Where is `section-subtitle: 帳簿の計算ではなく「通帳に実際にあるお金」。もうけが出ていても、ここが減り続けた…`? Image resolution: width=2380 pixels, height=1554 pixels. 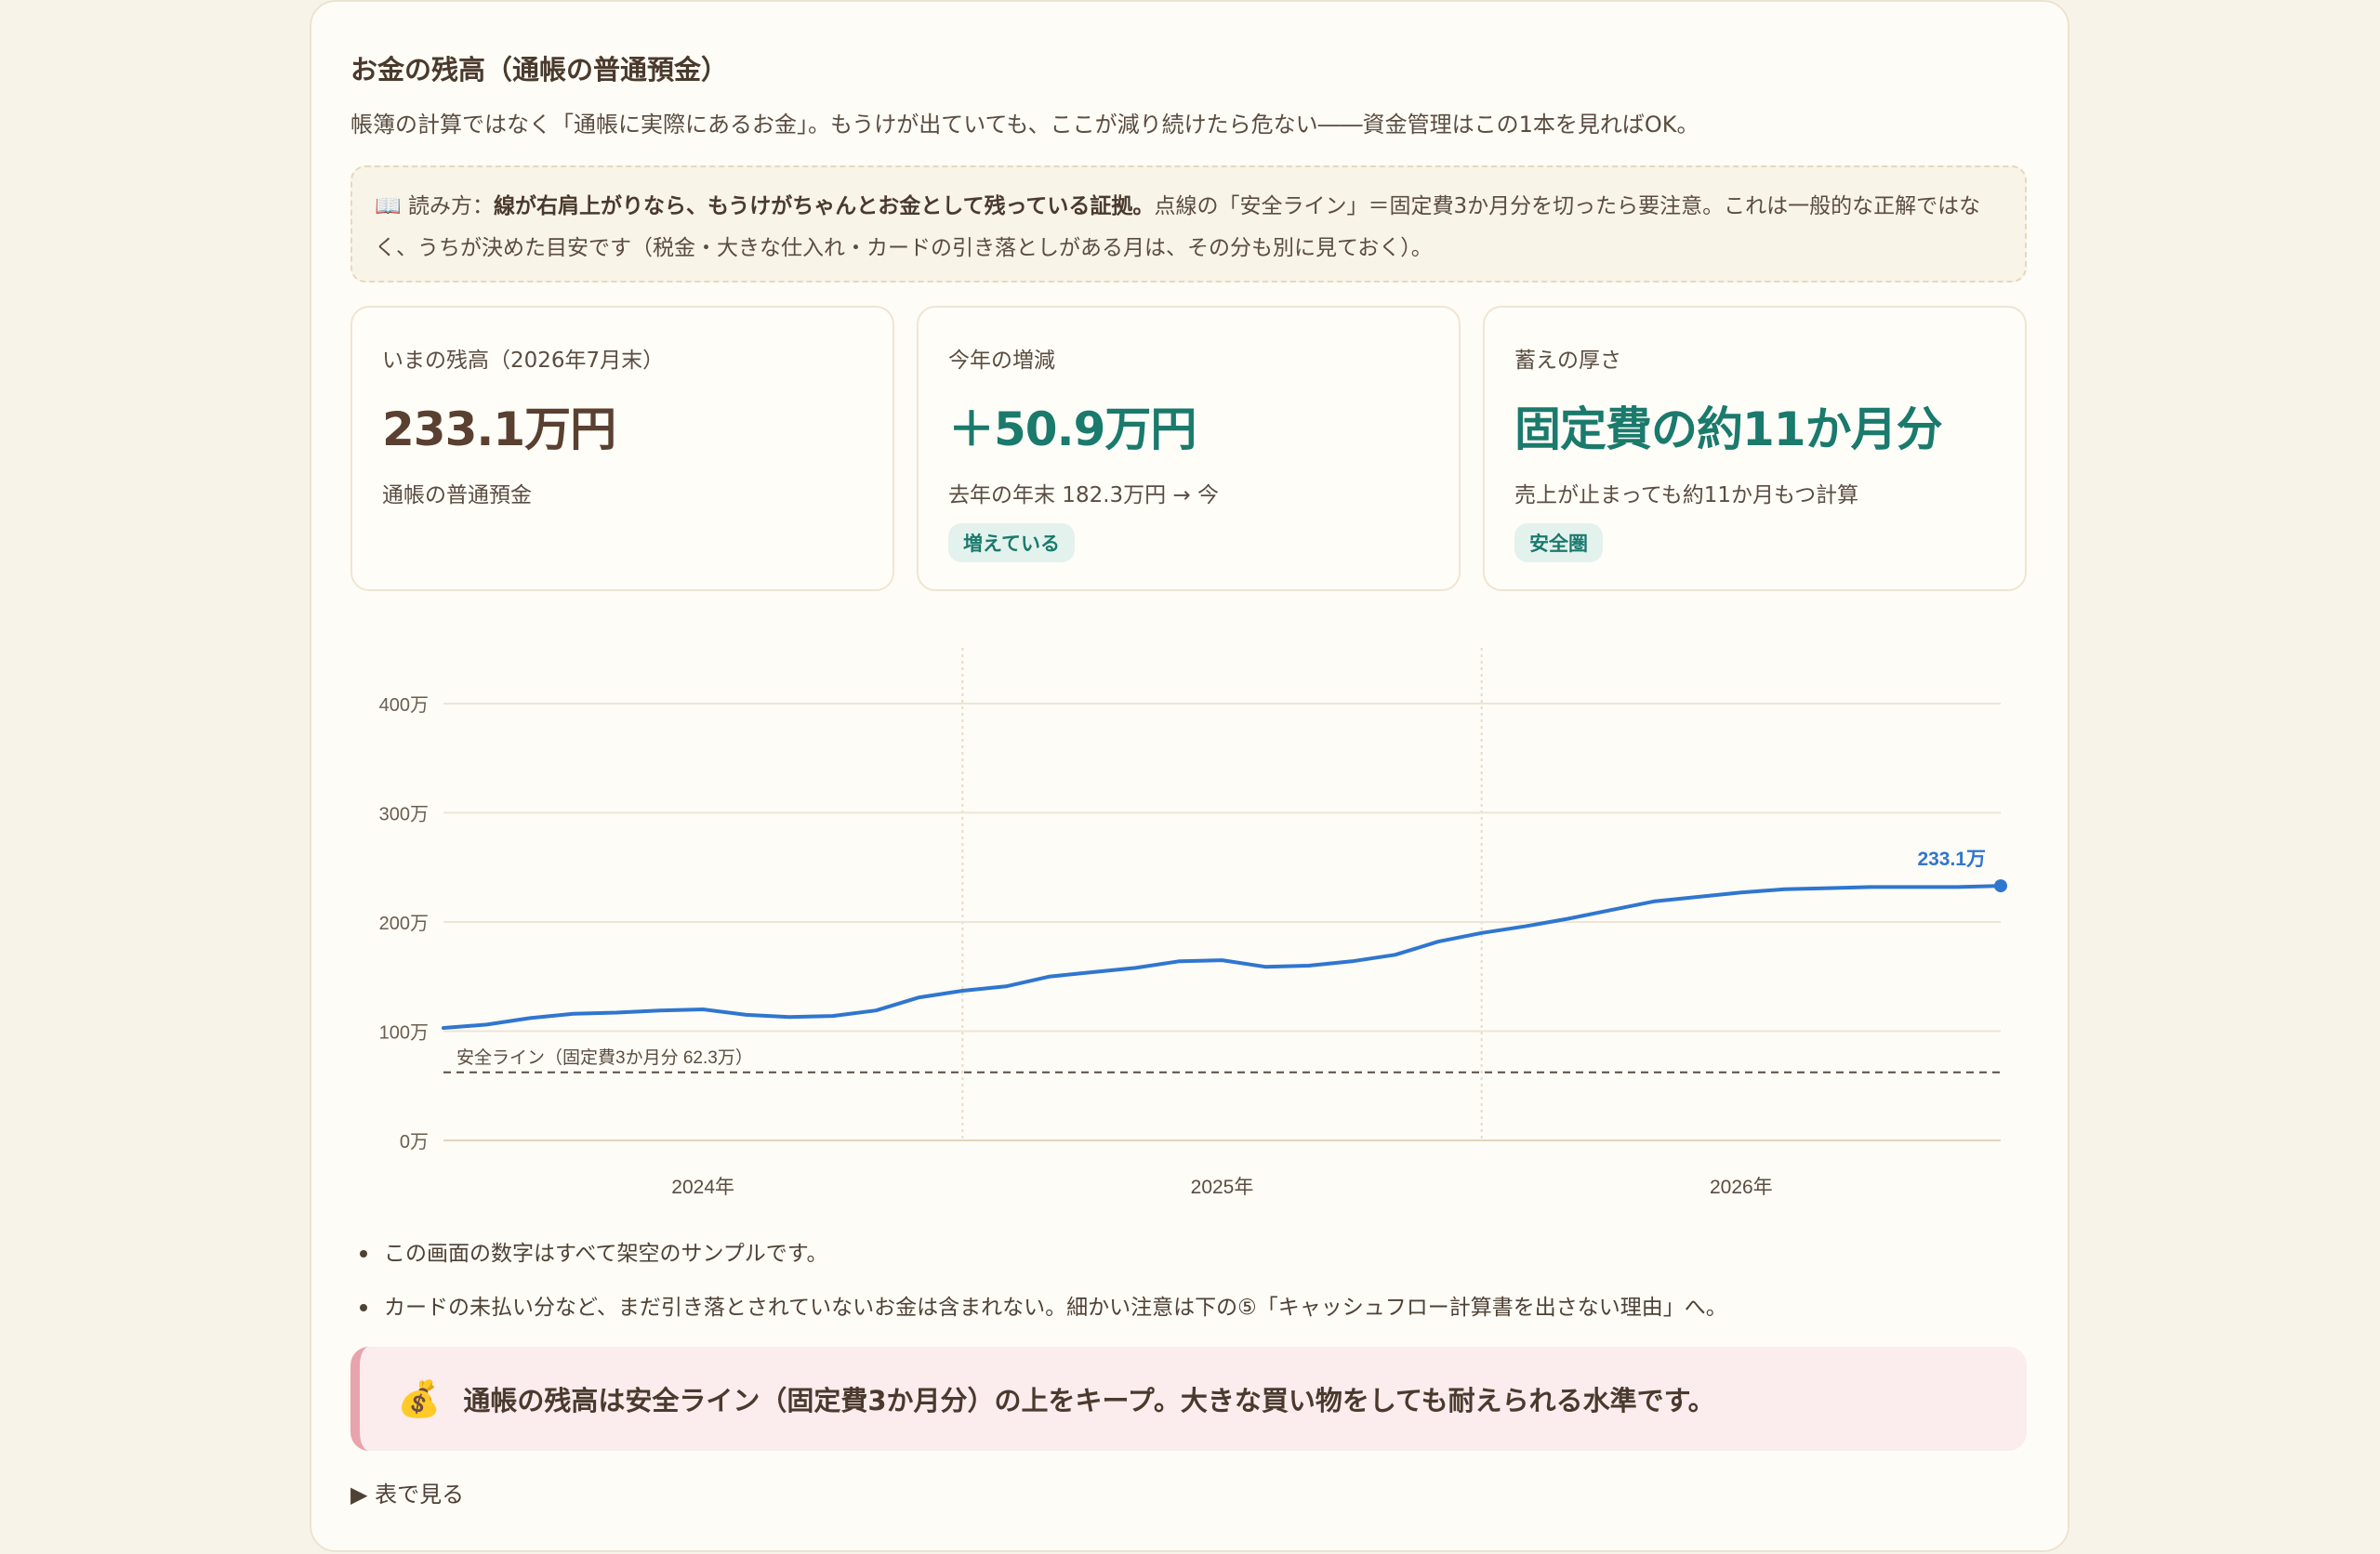 section-subtitle: 帳簿の計算ではなく「通帳に実際にあるお金」。もうけが出ていても、ここが減り続けた… is located at coordinates (1024, 125).